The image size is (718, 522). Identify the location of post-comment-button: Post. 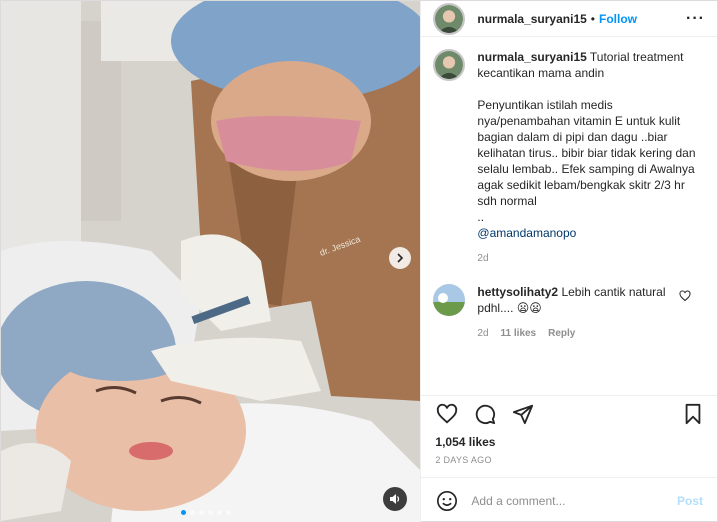
(690, 501).